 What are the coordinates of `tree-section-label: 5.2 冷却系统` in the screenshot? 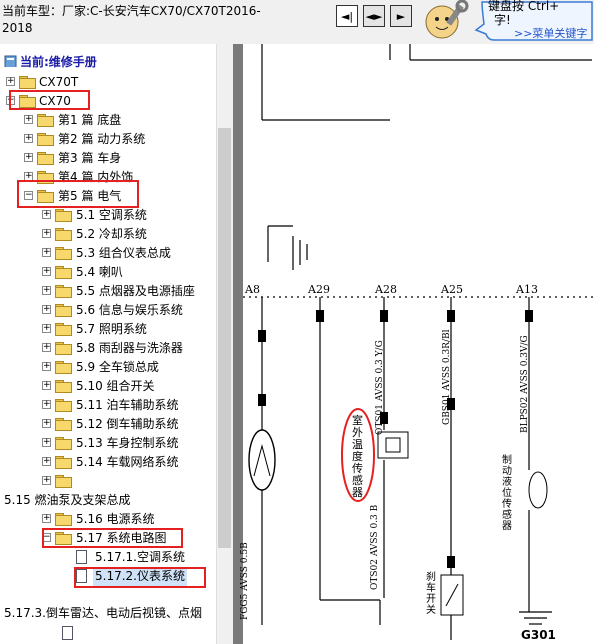 It's located at (111, 234).